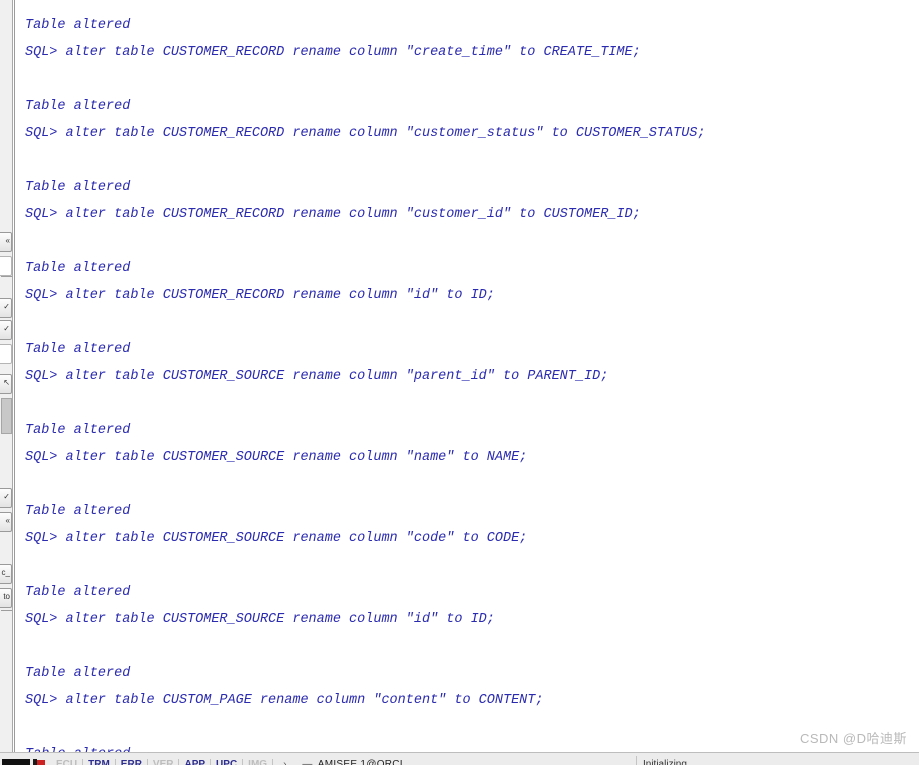  I want to click on tool-arrow-1-icon: ↖, so click(6, 382).